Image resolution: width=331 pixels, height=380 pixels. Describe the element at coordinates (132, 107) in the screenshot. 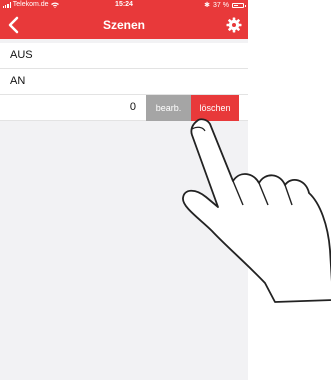

I see `scene-count: 0` at that location.